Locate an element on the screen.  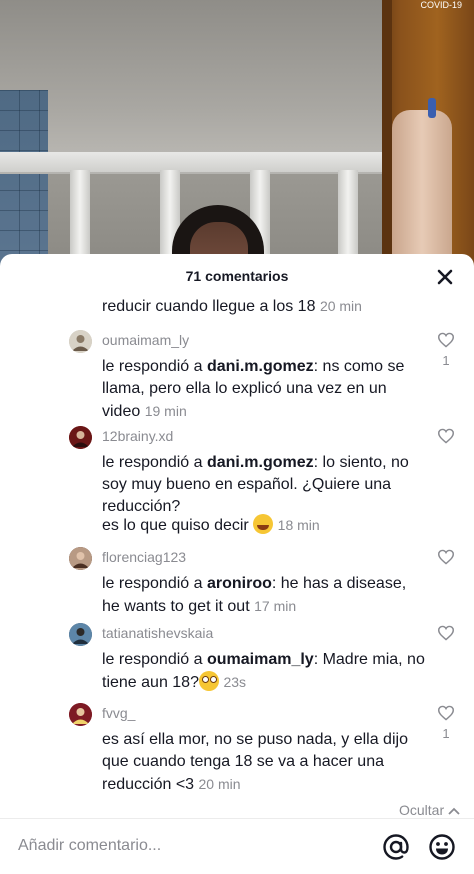
reply-mention: oumaimam_ly is located at coordinates (260, 659).